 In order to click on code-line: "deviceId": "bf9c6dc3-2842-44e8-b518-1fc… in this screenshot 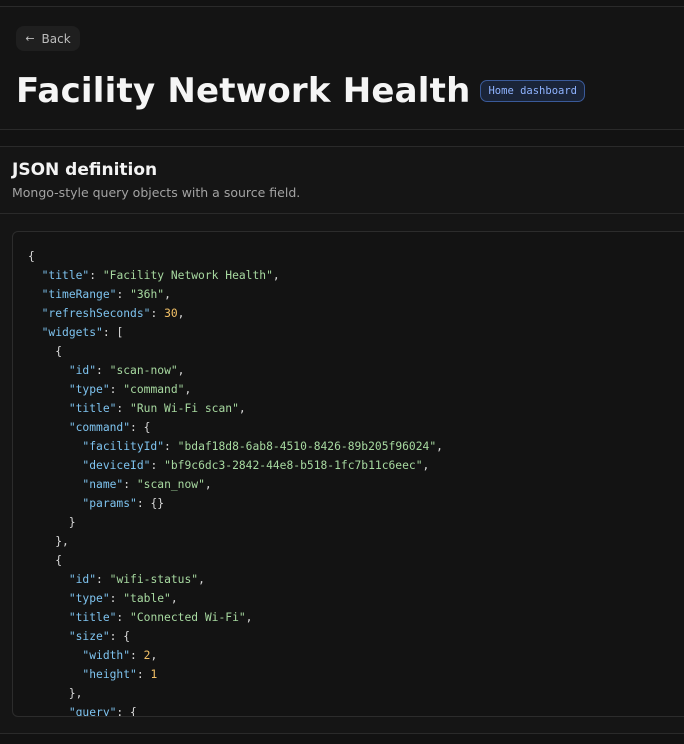, I will do `click(256, 465)`.